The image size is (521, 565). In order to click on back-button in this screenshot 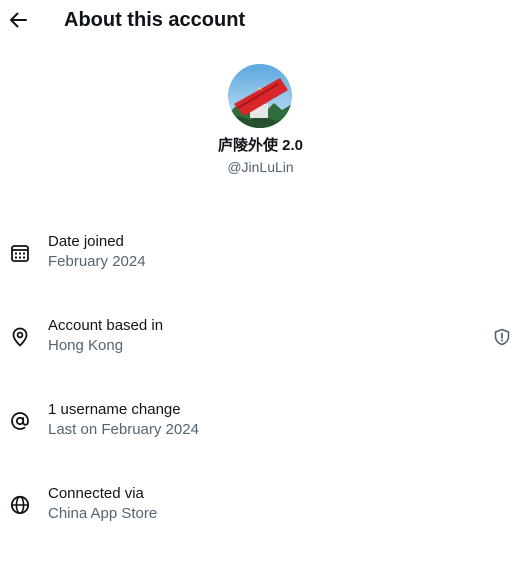, I will do `click(18, 20)`.